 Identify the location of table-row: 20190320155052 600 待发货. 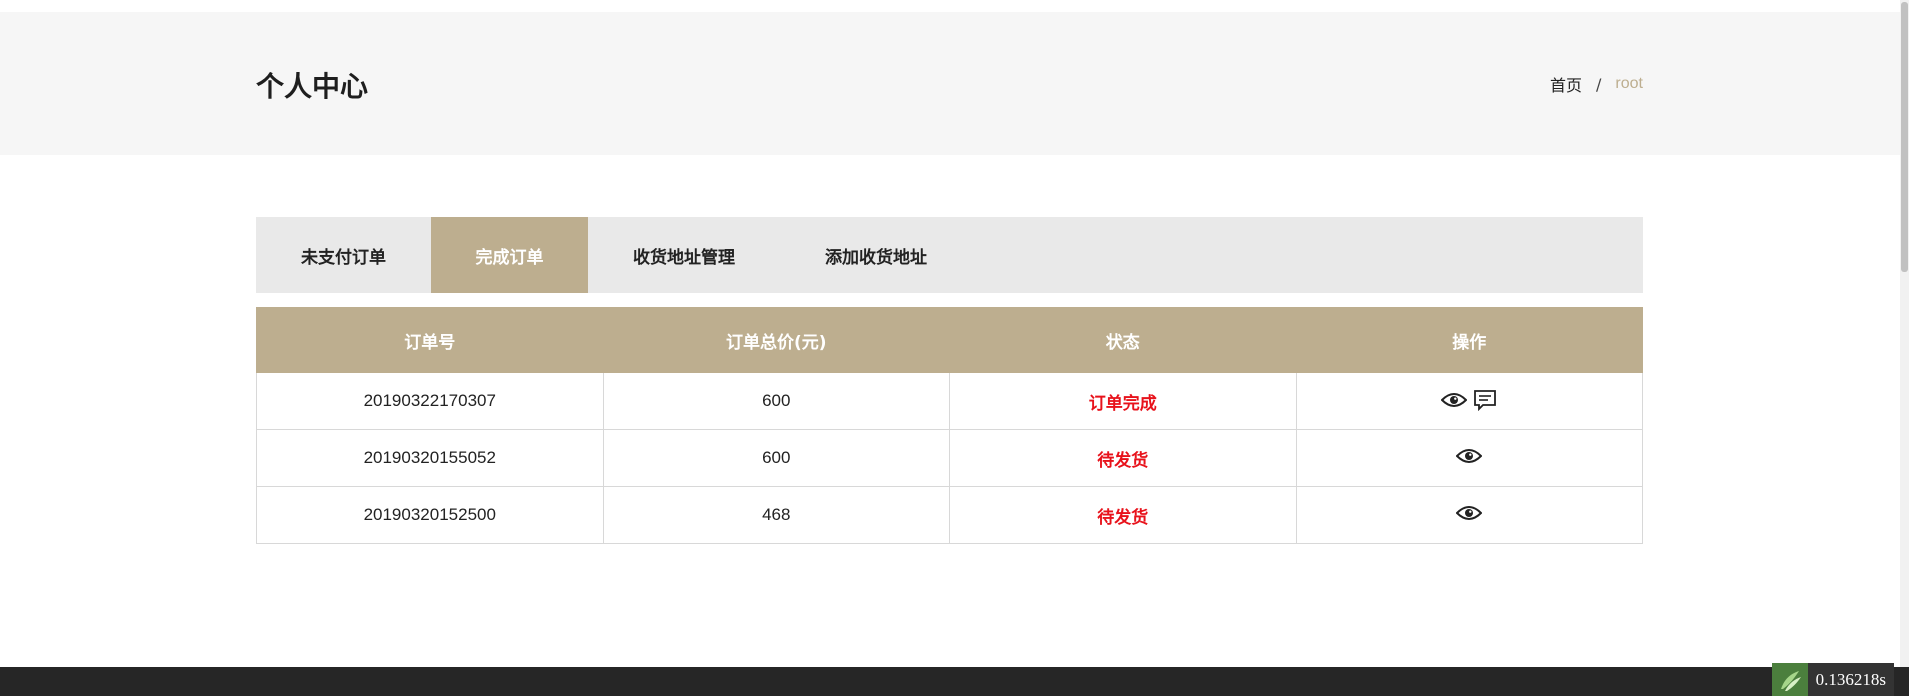
(949, 458).